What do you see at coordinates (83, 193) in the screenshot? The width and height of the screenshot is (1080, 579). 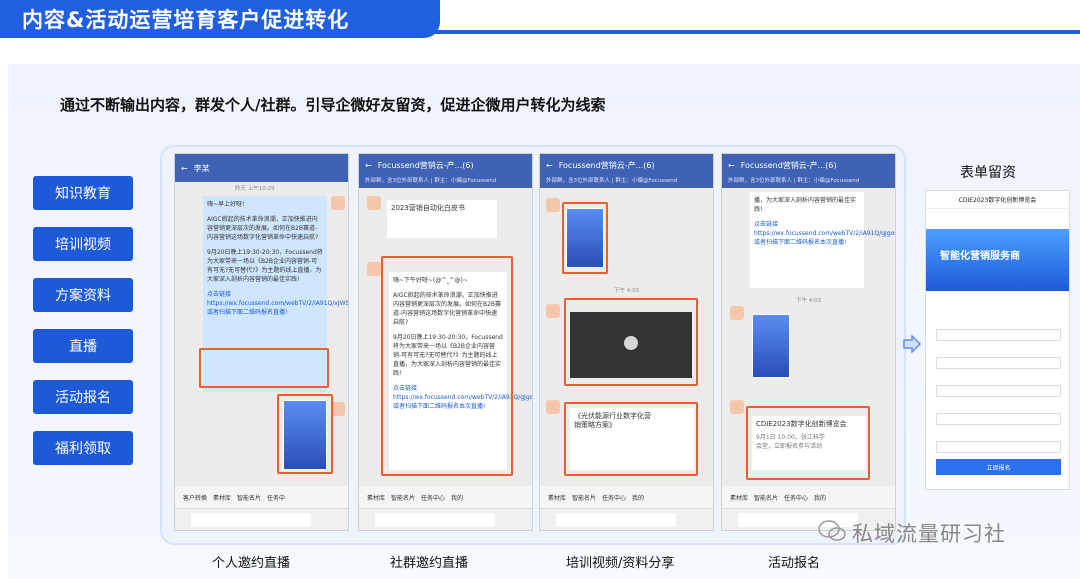 I see `category-knowledge-education: 知识教育` at bounding box center [83, 193].